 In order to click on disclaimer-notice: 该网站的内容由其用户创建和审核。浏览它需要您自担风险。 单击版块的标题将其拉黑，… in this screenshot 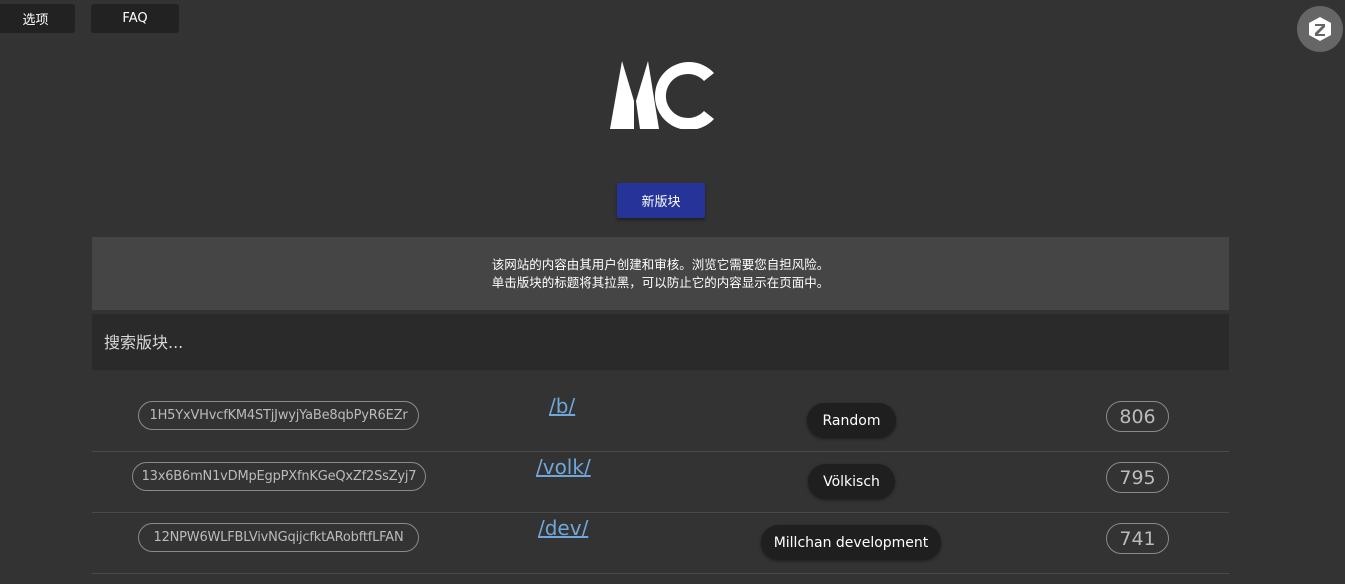, I will do `click(660, 273)`.